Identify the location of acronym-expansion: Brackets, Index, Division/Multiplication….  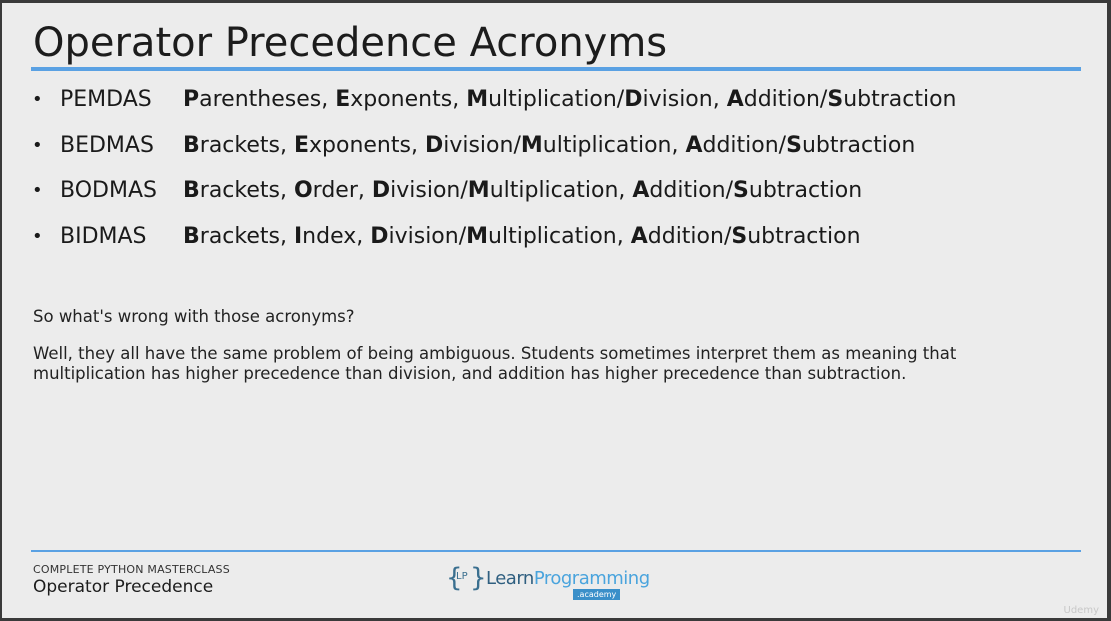
(522, 237).